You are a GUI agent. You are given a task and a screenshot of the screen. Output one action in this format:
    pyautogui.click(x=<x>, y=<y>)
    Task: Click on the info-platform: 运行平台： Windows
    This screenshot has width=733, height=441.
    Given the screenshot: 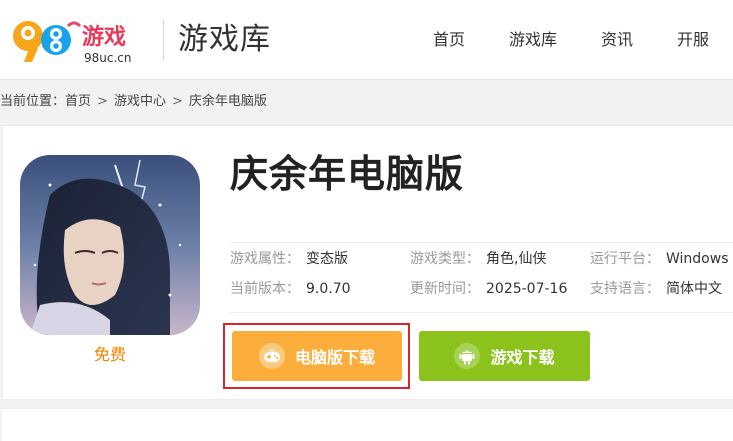 What is the action you would take?
    pyautogui.click(x=659, y=259)
    